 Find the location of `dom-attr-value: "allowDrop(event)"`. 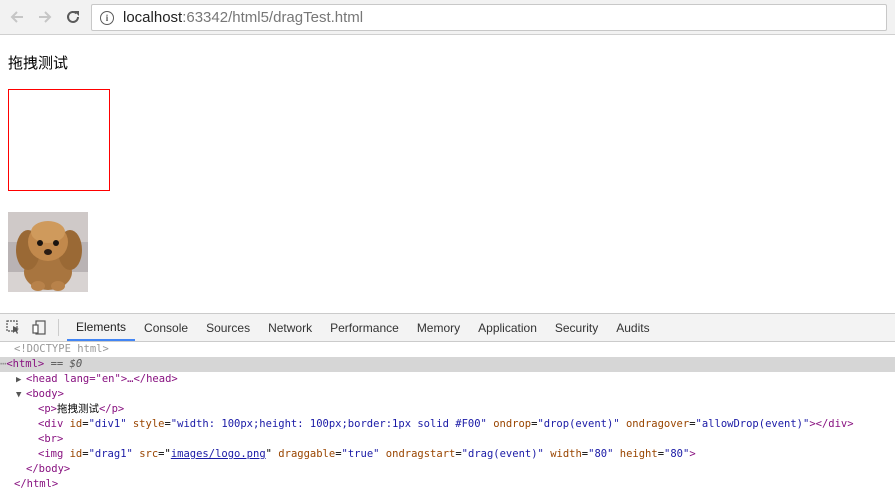

dom-attr-value: "allowDrop(event)" is located at coordinates (752, 424).